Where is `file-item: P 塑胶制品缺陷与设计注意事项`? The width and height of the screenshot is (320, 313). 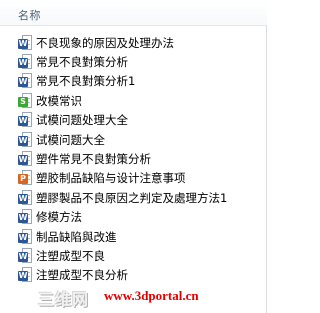 file-item: P 塑胶制品缺陷与设计注意事项 is located at coordinates (133, 178).